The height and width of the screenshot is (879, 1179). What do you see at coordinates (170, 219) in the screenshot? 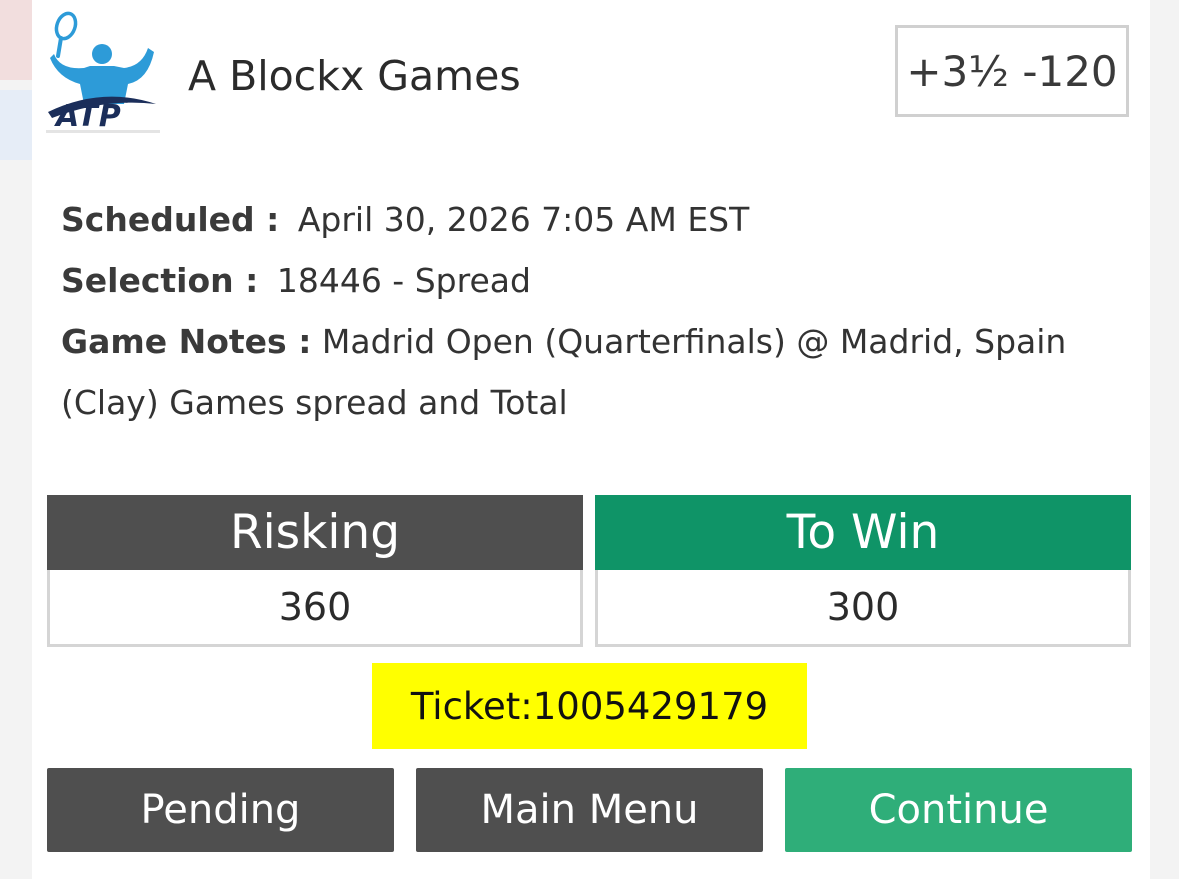
I see `scheduled-label: Scheduled :` at bounding box center [170, 219].